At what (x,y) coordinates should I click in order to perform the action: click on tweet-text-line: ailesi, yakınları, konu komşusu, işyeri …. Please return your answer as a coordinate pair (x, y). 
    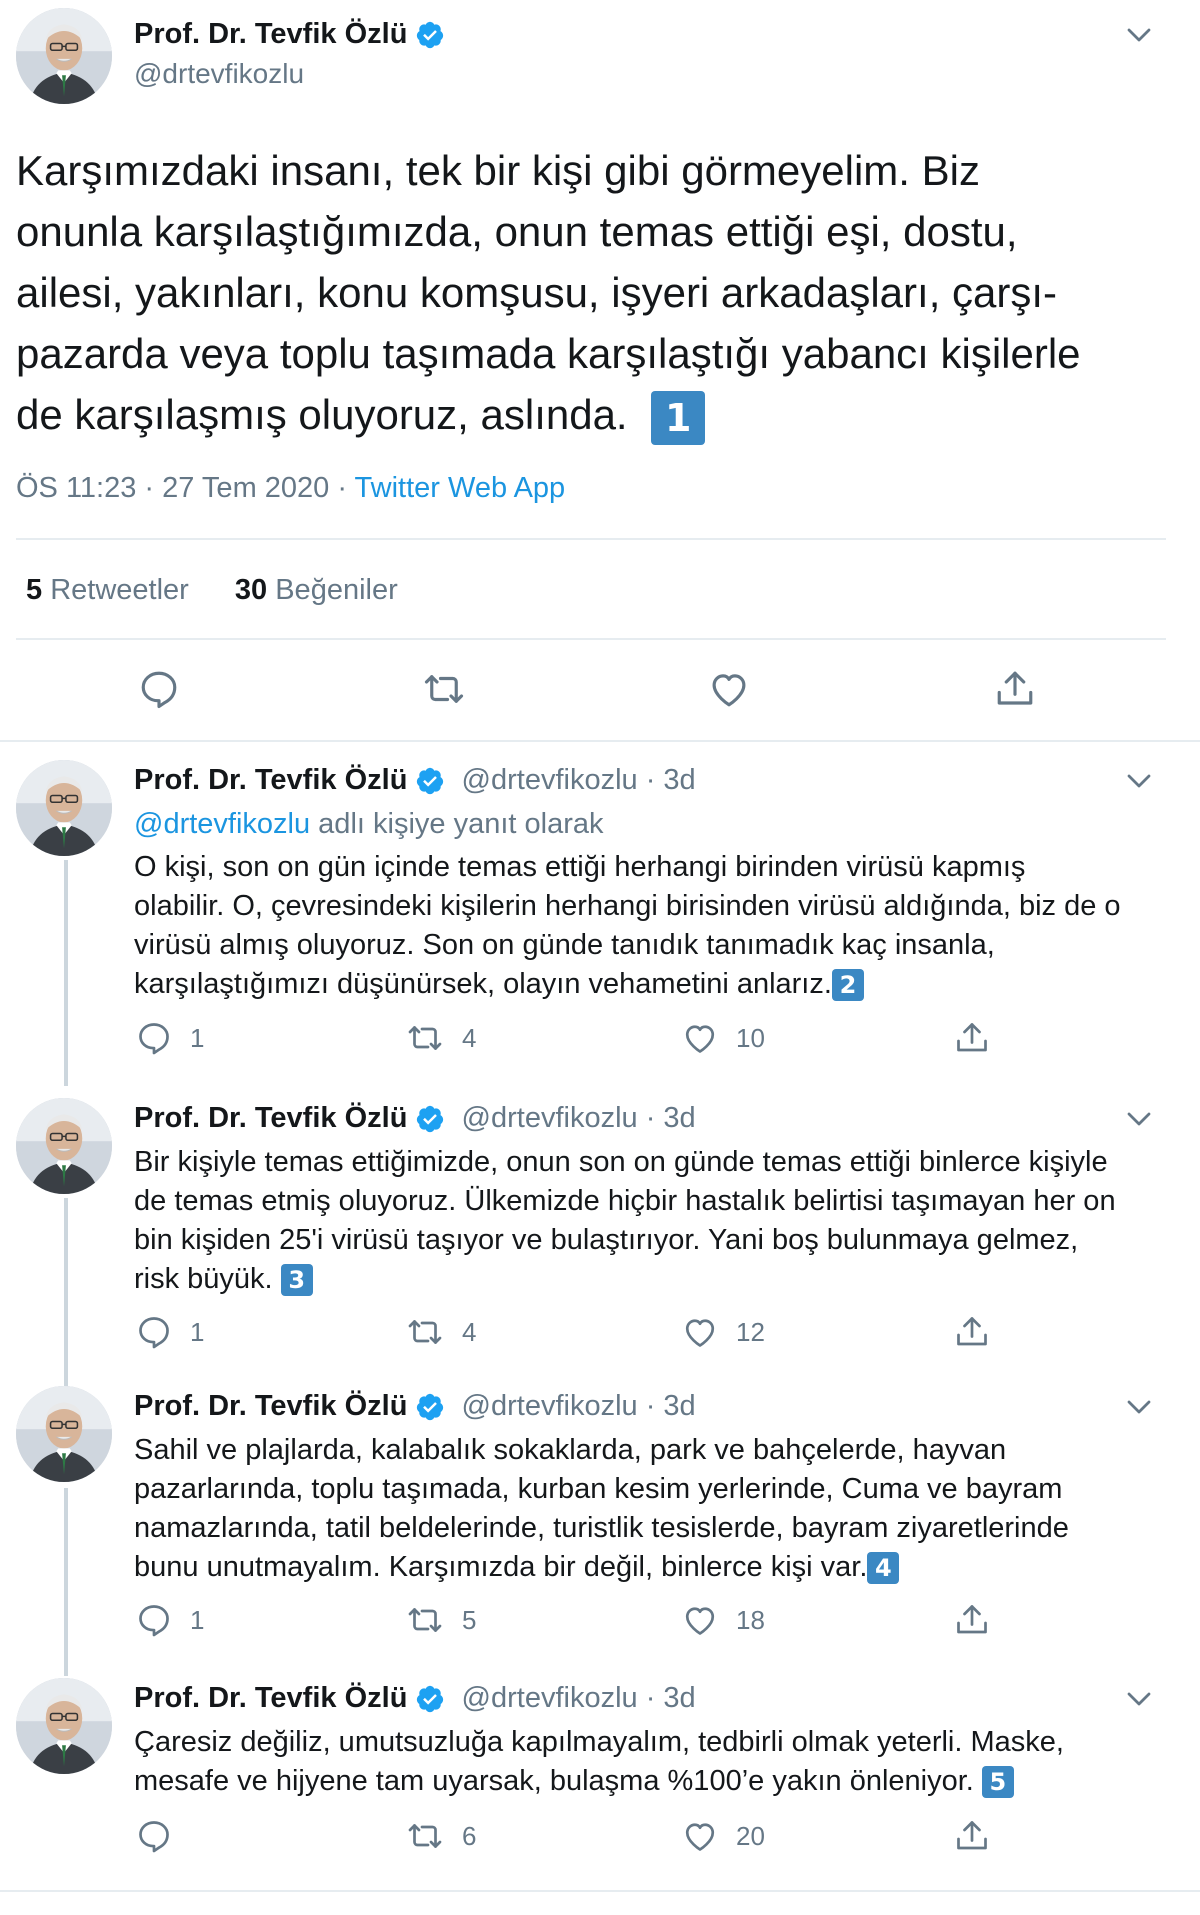
    Looking at the image, I should click on (537, 292).